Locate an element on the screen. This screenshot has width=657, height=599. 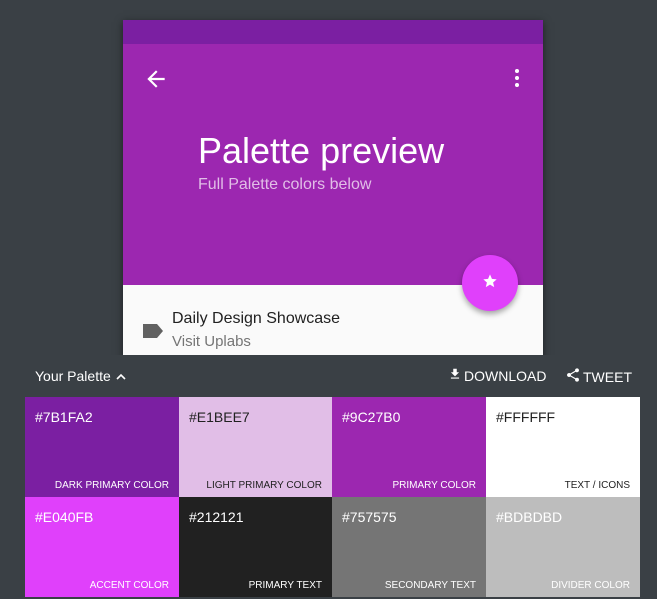
download-label: DOWNLOAD is located at coordinates (505, 375).